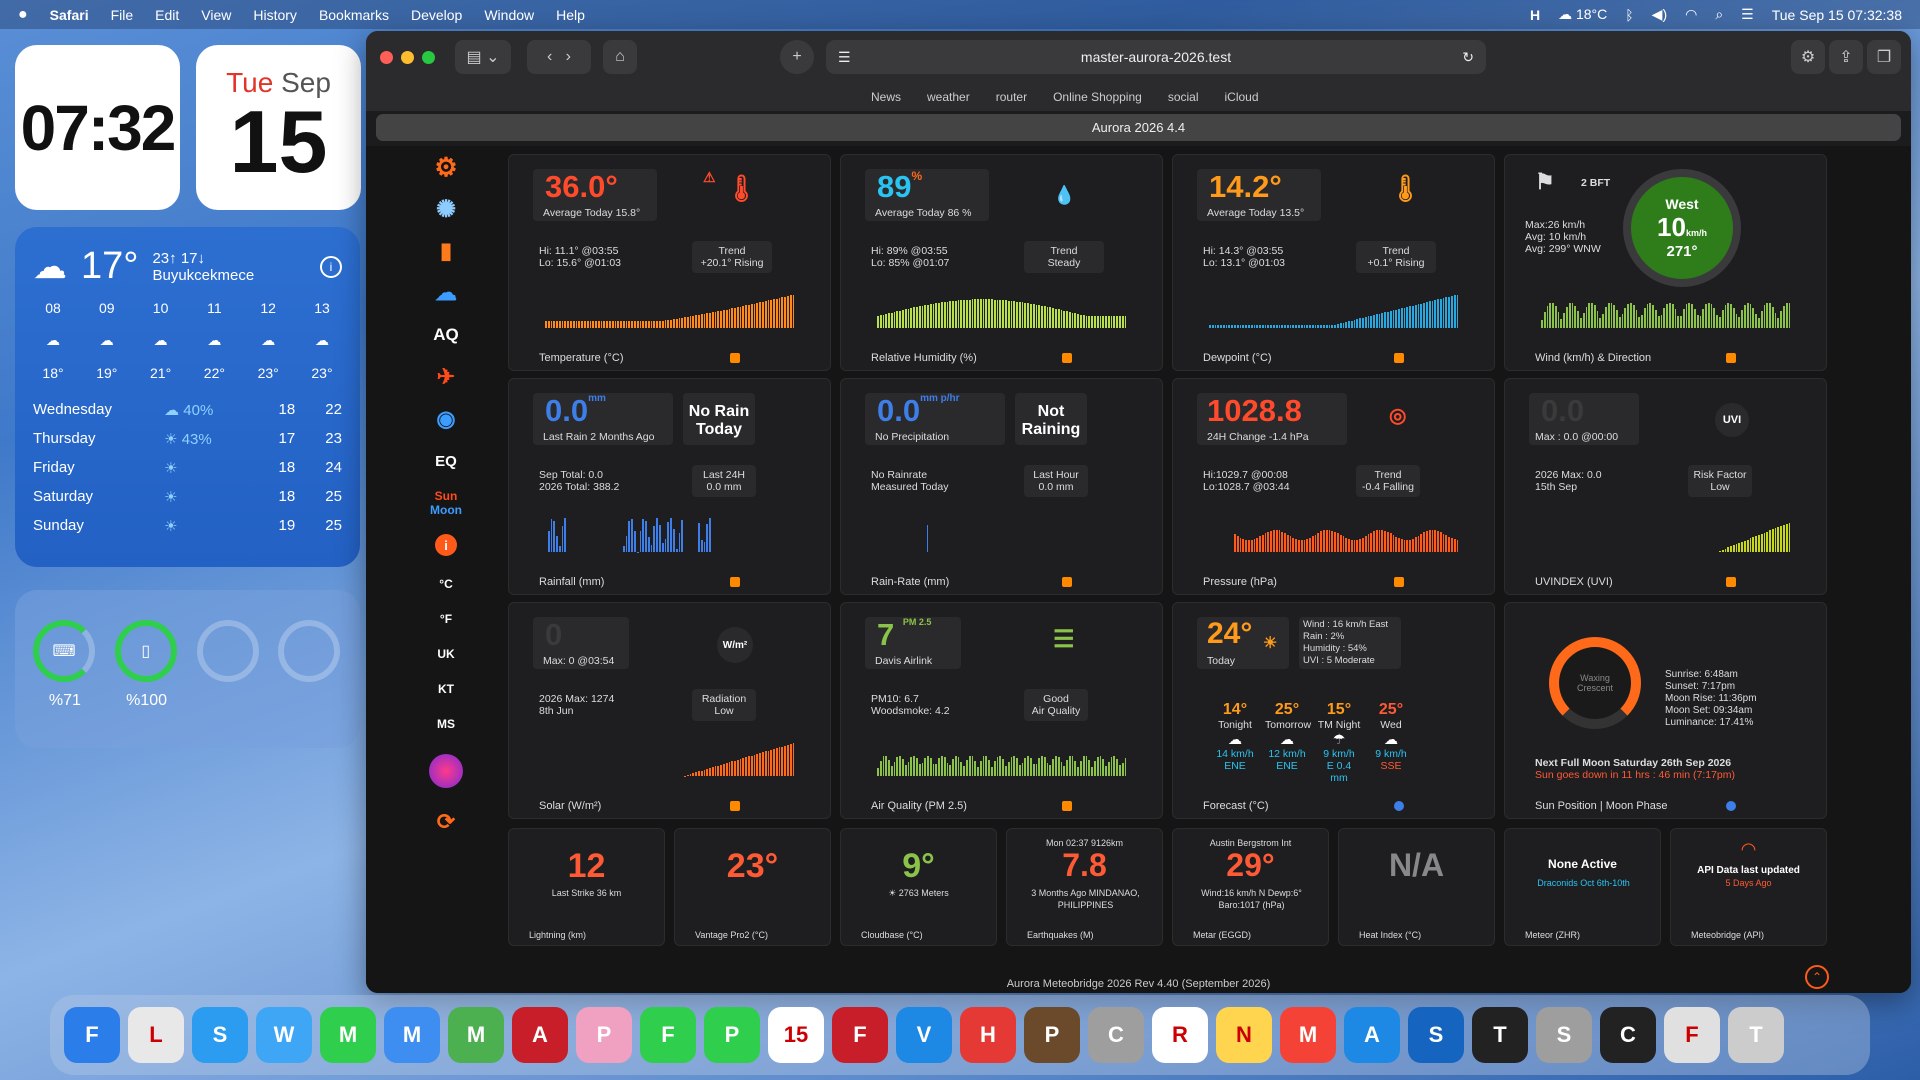  What do you see at coordinates (446, 653) in the screenshot?
I see `unit-uk: UK` at bounding box center [446, 653].